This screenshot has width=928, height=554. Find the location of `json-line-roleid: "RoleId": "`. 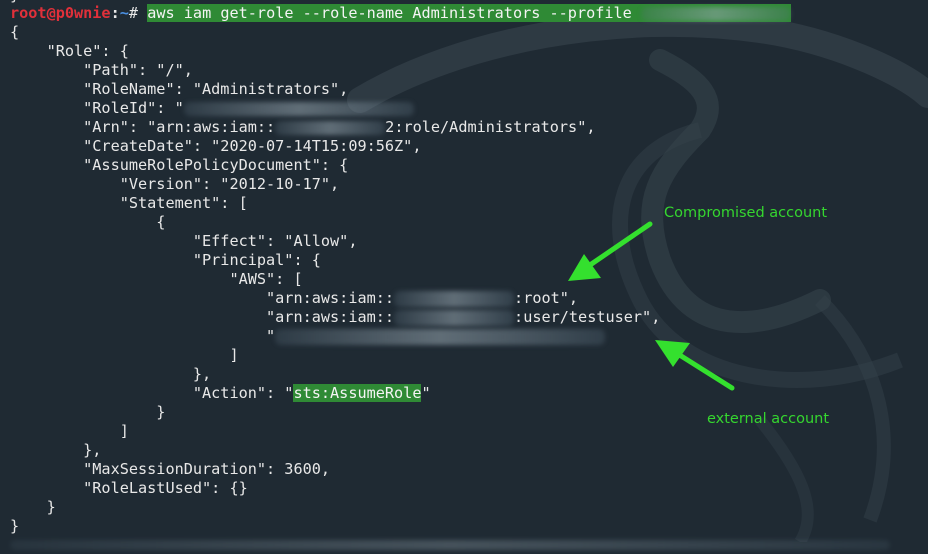

json-line-roleid: "RoleId": " is located at coordinates (212, 108).